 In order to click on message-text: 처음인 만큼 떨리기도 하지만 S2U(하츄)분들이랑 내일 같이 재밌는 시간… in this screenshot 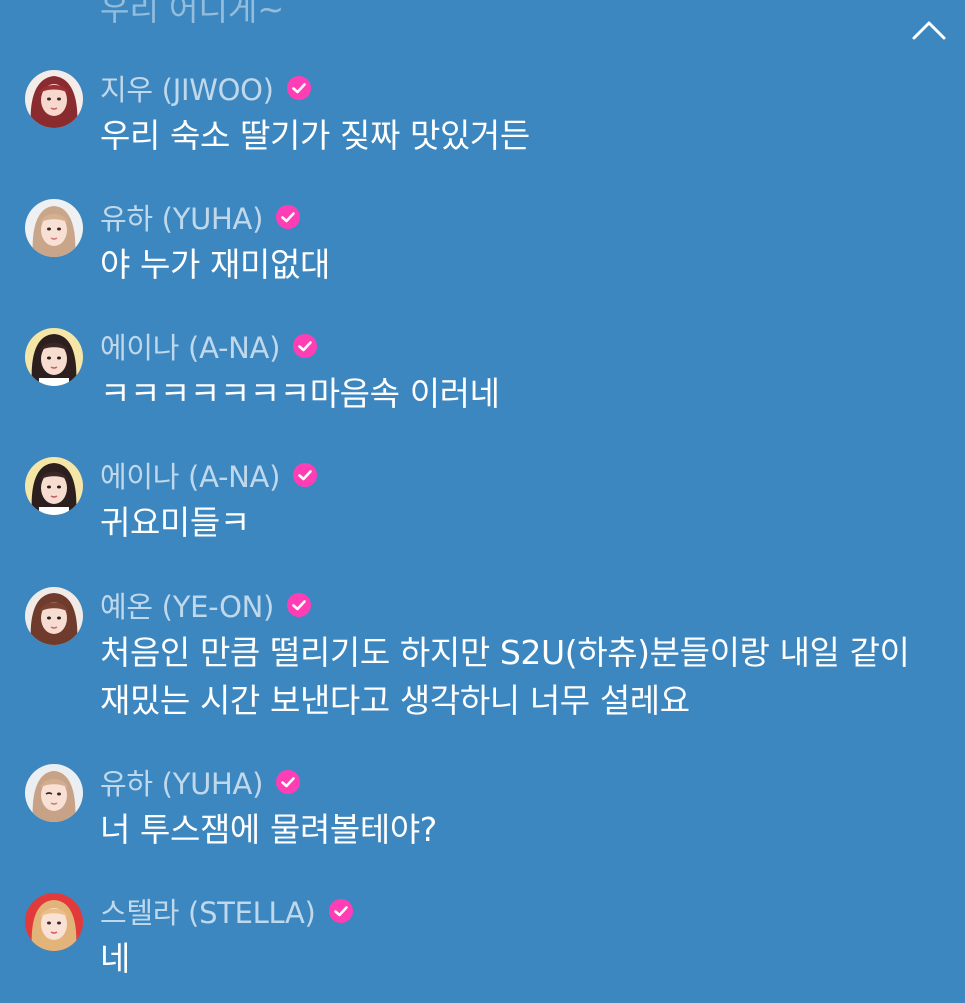, I will do `click(505, 676)`.